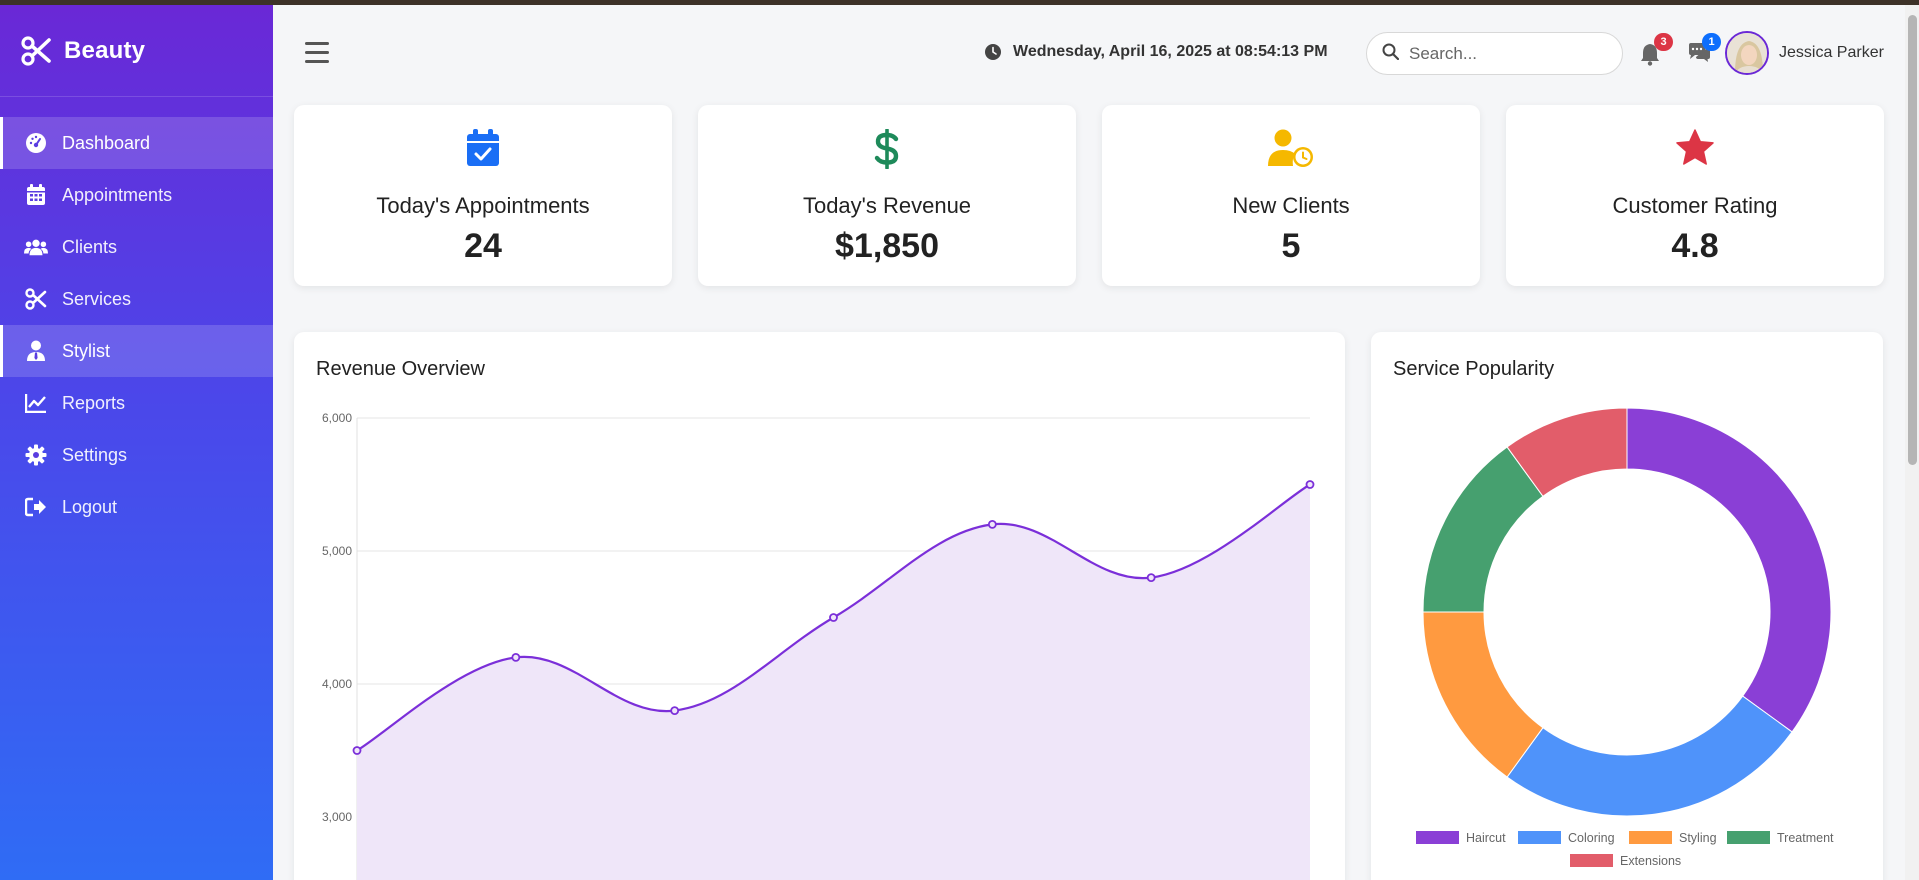 The image size is (1919, 880). Describe the element at coordinates (97, 298) in the screenshot. I see `sidebar-item-label: Services` at that location.